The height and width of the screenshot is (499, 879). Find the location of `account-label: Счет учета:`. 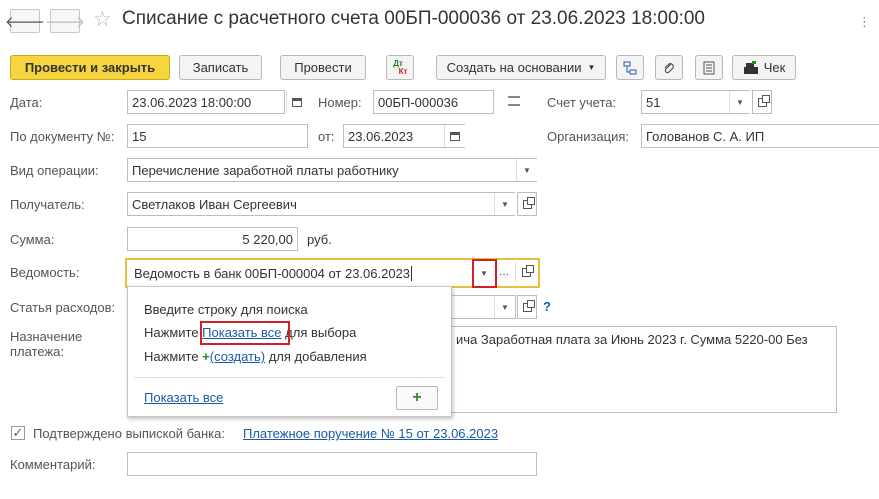

account-label: Счет учета: is located at coordinates (582, 102).